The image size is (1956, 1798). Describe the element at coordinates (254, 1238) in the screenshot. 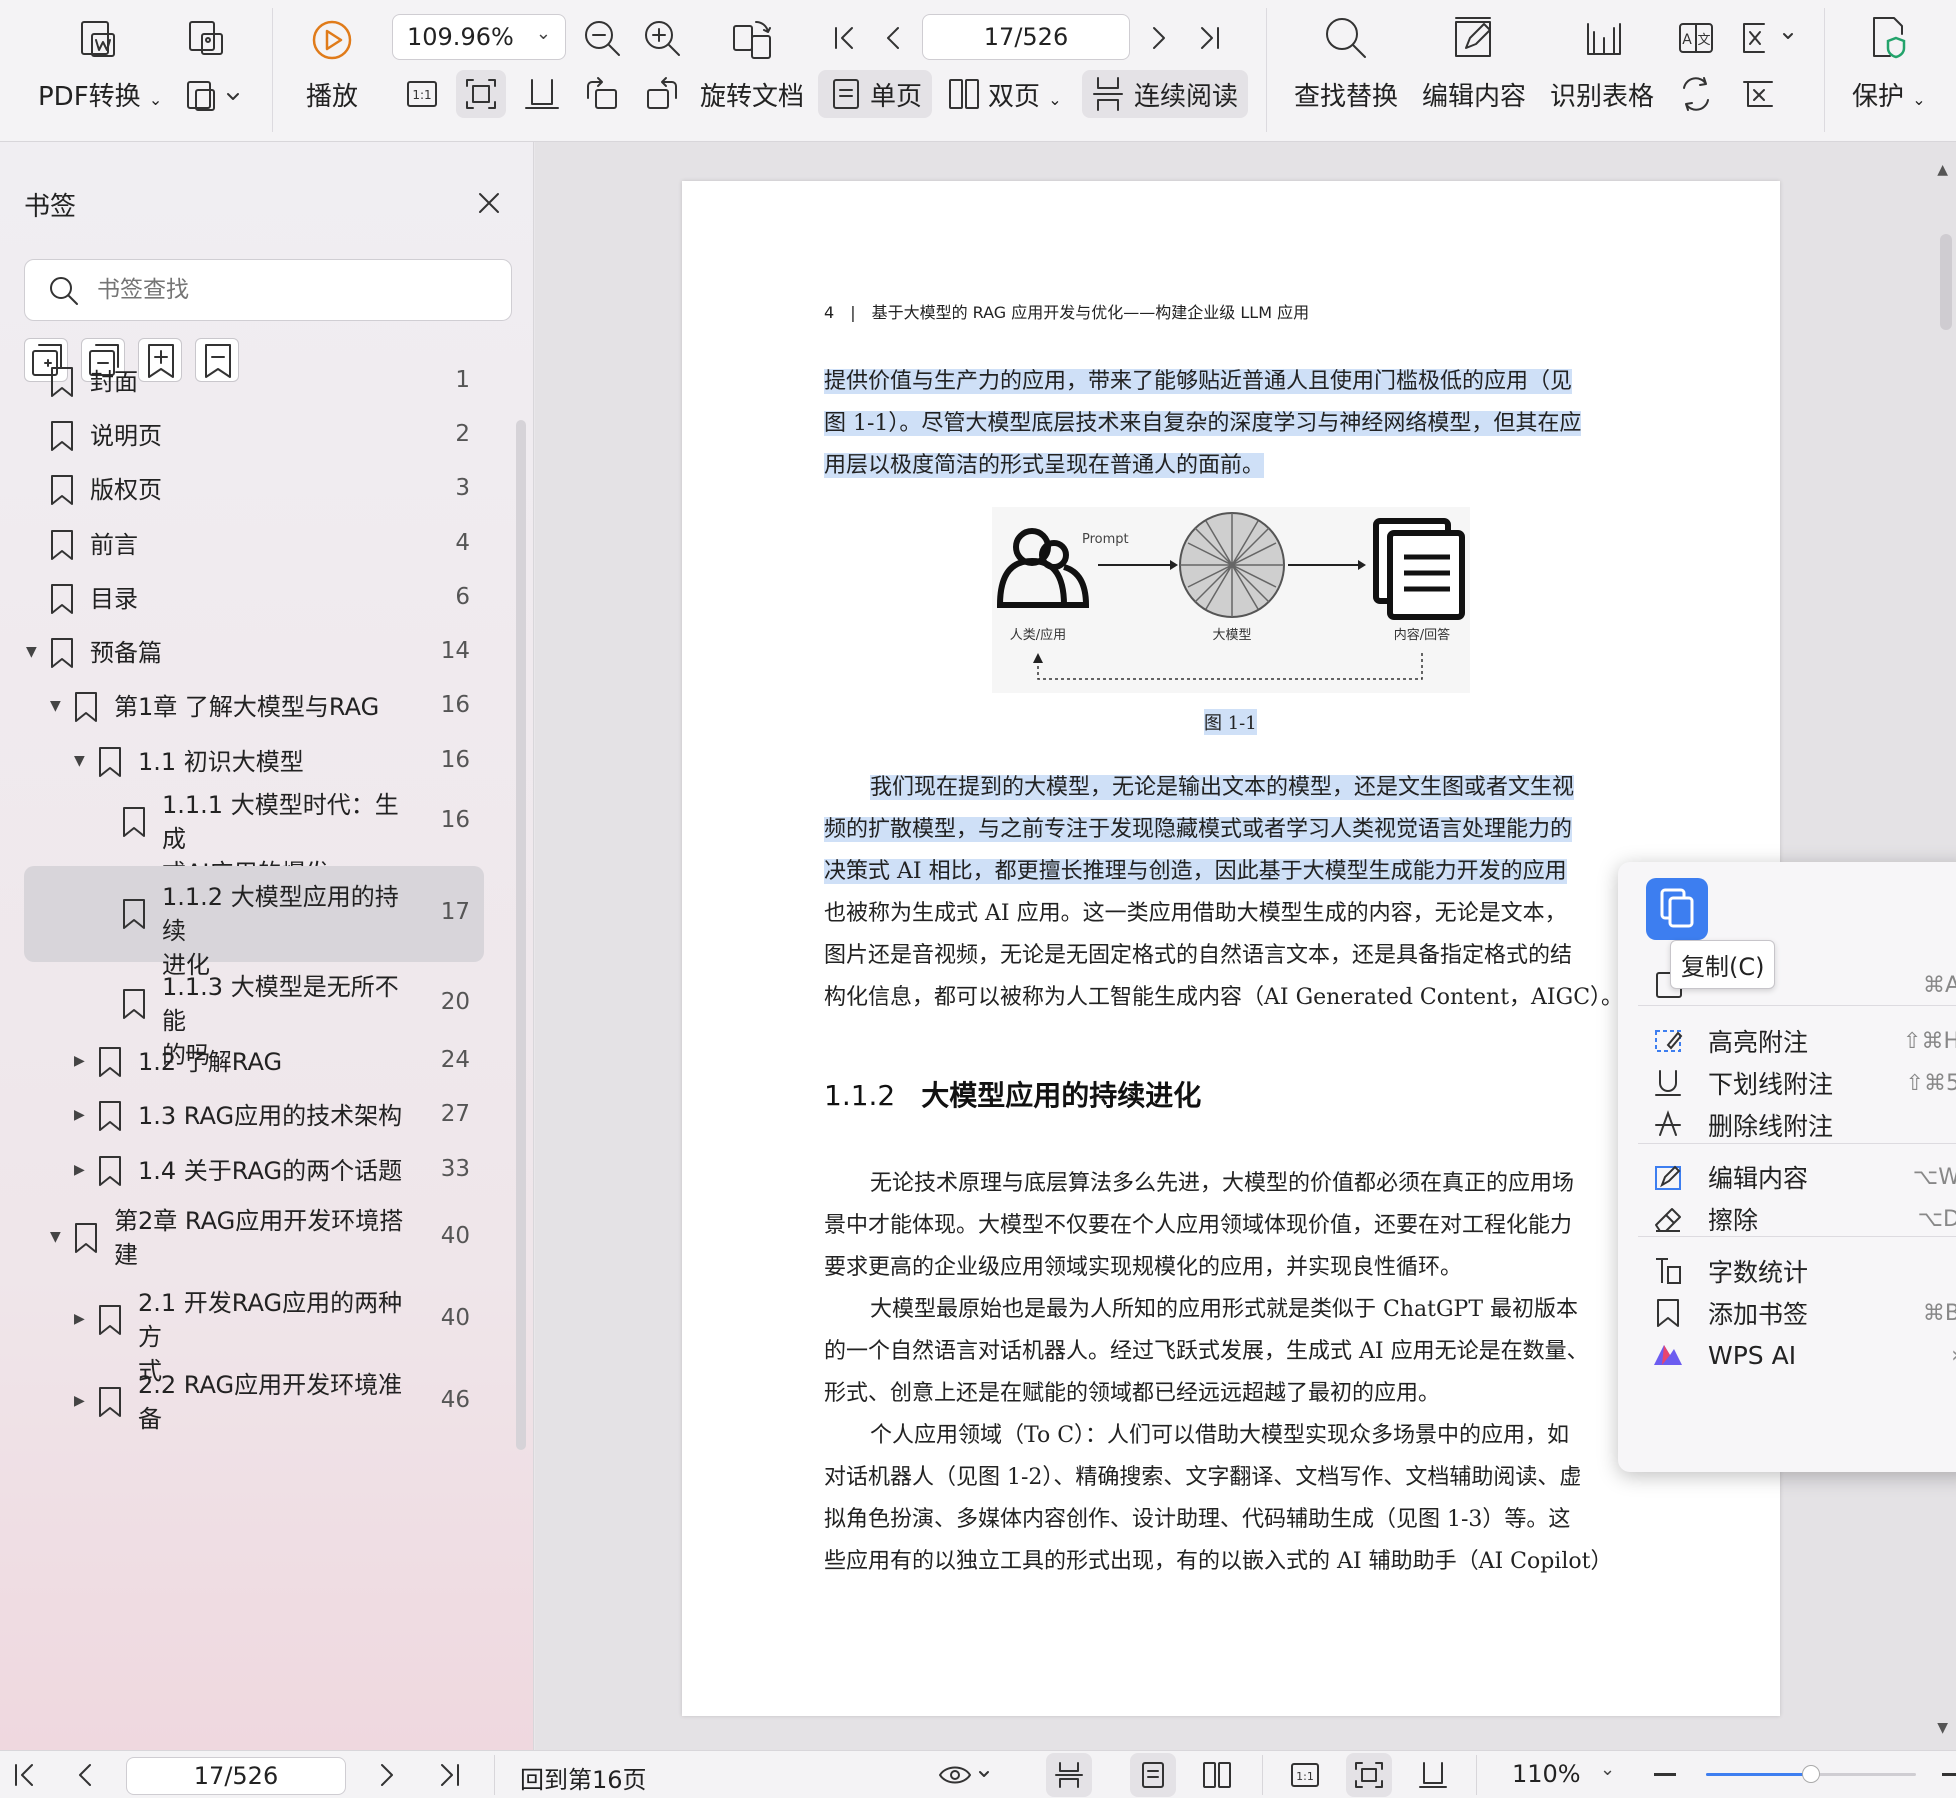

I see `bookmark-item: ▼ 第2章 RAG应用开发环境搭建 40` at that location.